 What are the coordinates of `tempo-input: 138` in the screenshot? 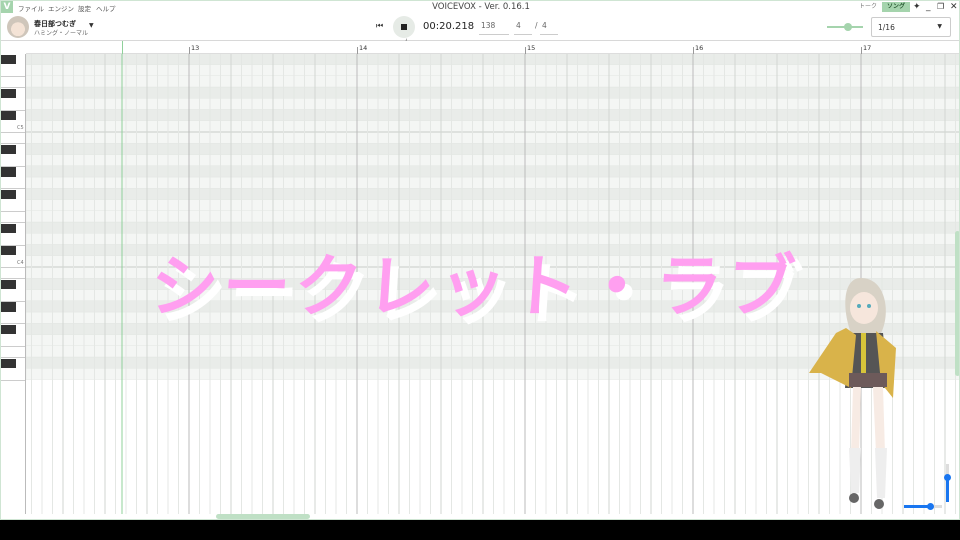 It's located at (494, 28).